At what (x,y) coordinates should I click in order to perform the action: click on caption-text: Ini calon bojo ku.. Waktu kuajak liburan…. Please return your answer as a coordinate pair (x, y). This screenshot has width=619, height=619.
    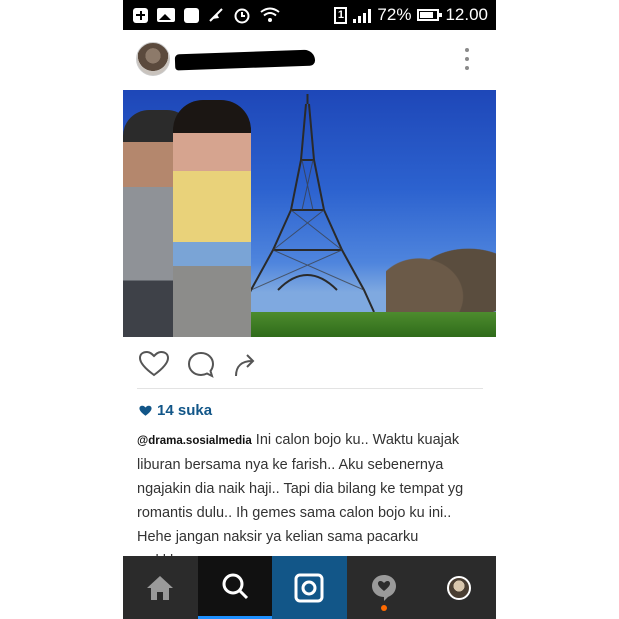
    Looking at the image, I should click on (300, 500).